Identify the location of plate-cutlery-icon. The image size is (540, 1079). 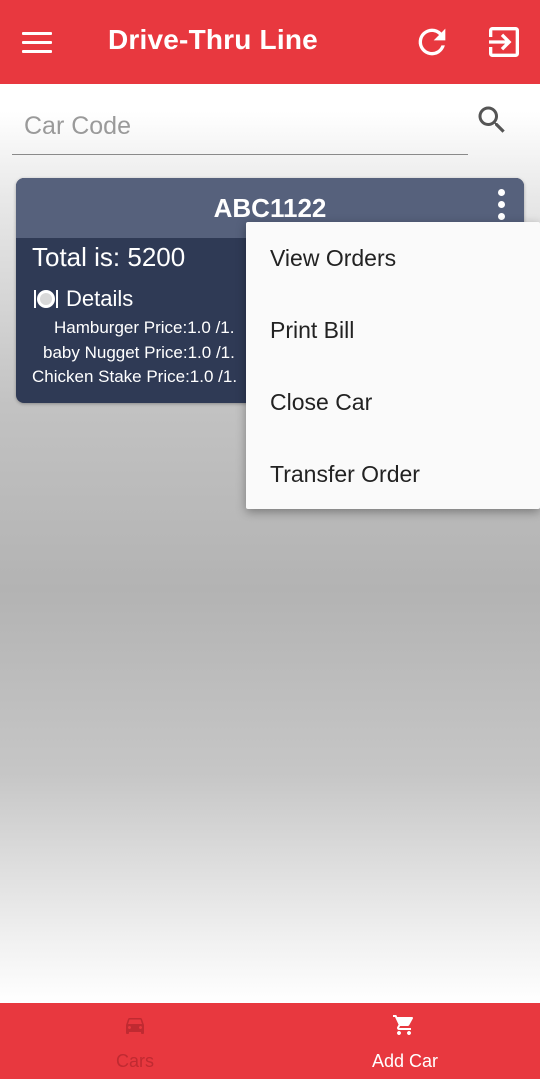
(46, 299).